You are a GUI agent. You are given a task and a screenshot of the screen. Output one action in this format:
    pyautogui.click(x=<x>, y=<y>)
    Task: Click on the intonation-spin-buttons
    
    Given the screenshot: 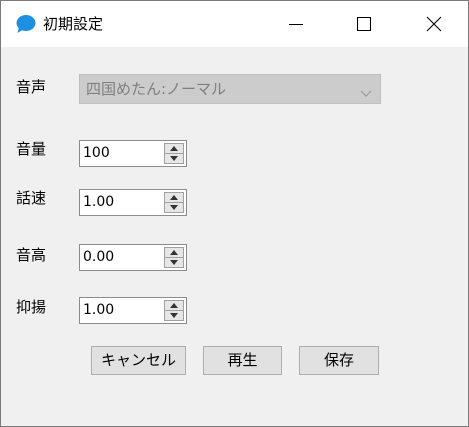 What is the action you would take?
    pyautogui.click(x=174, y=310)
    